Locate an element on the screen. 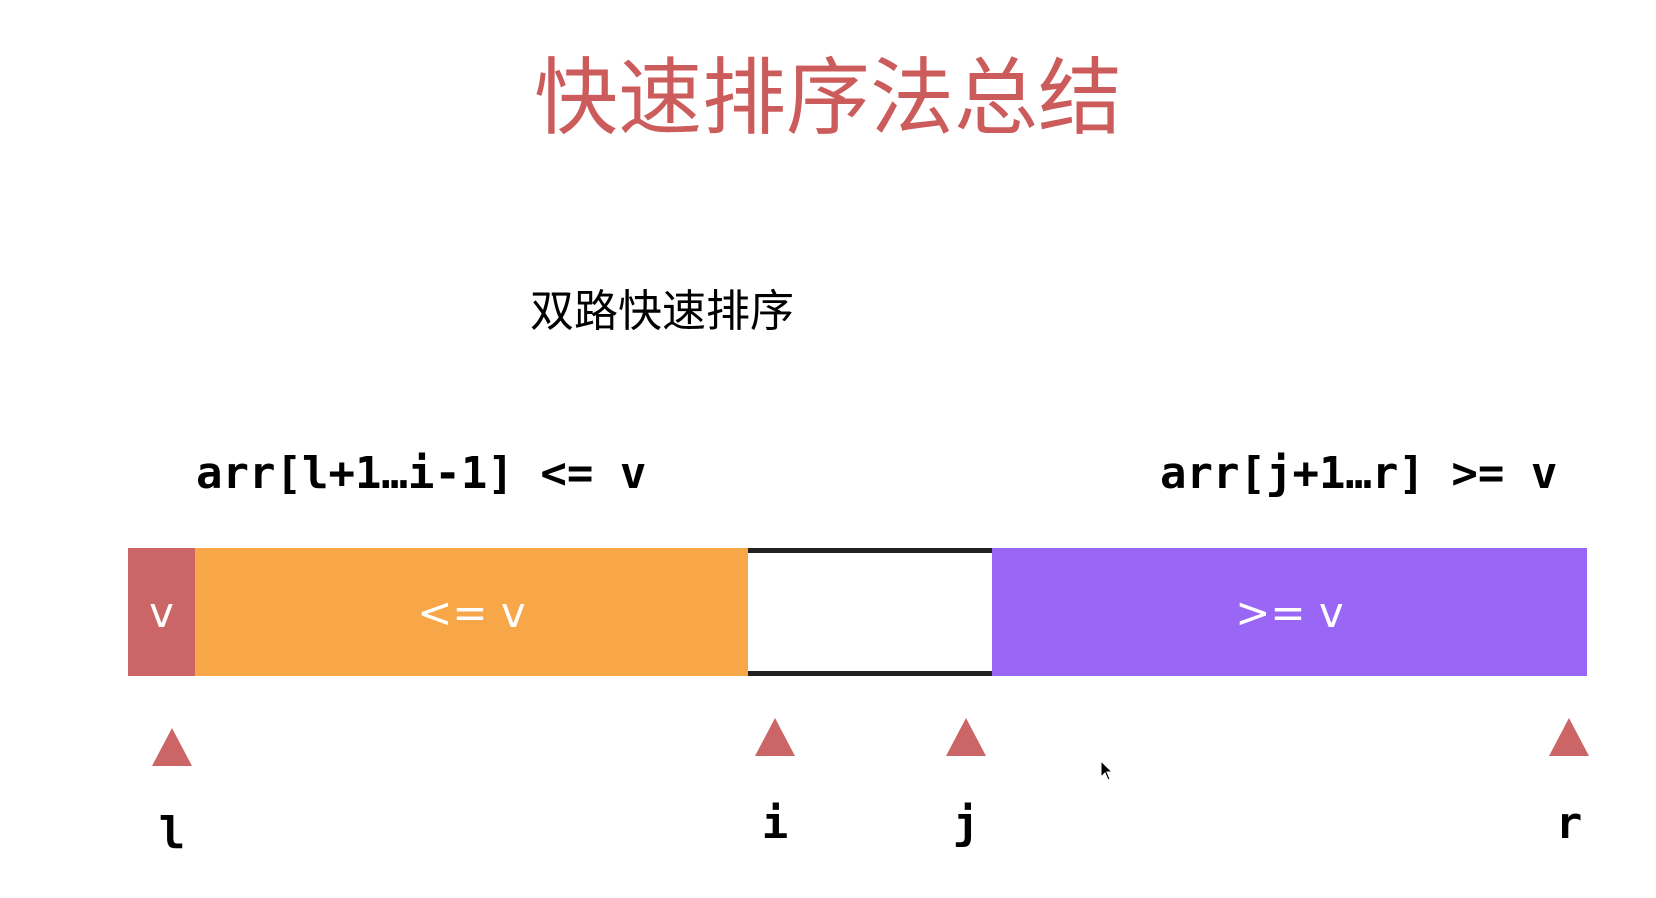 The height and width of the screenshot is (898, 1656). less-equal-segment: <= v is located at coordinates (471, 612).